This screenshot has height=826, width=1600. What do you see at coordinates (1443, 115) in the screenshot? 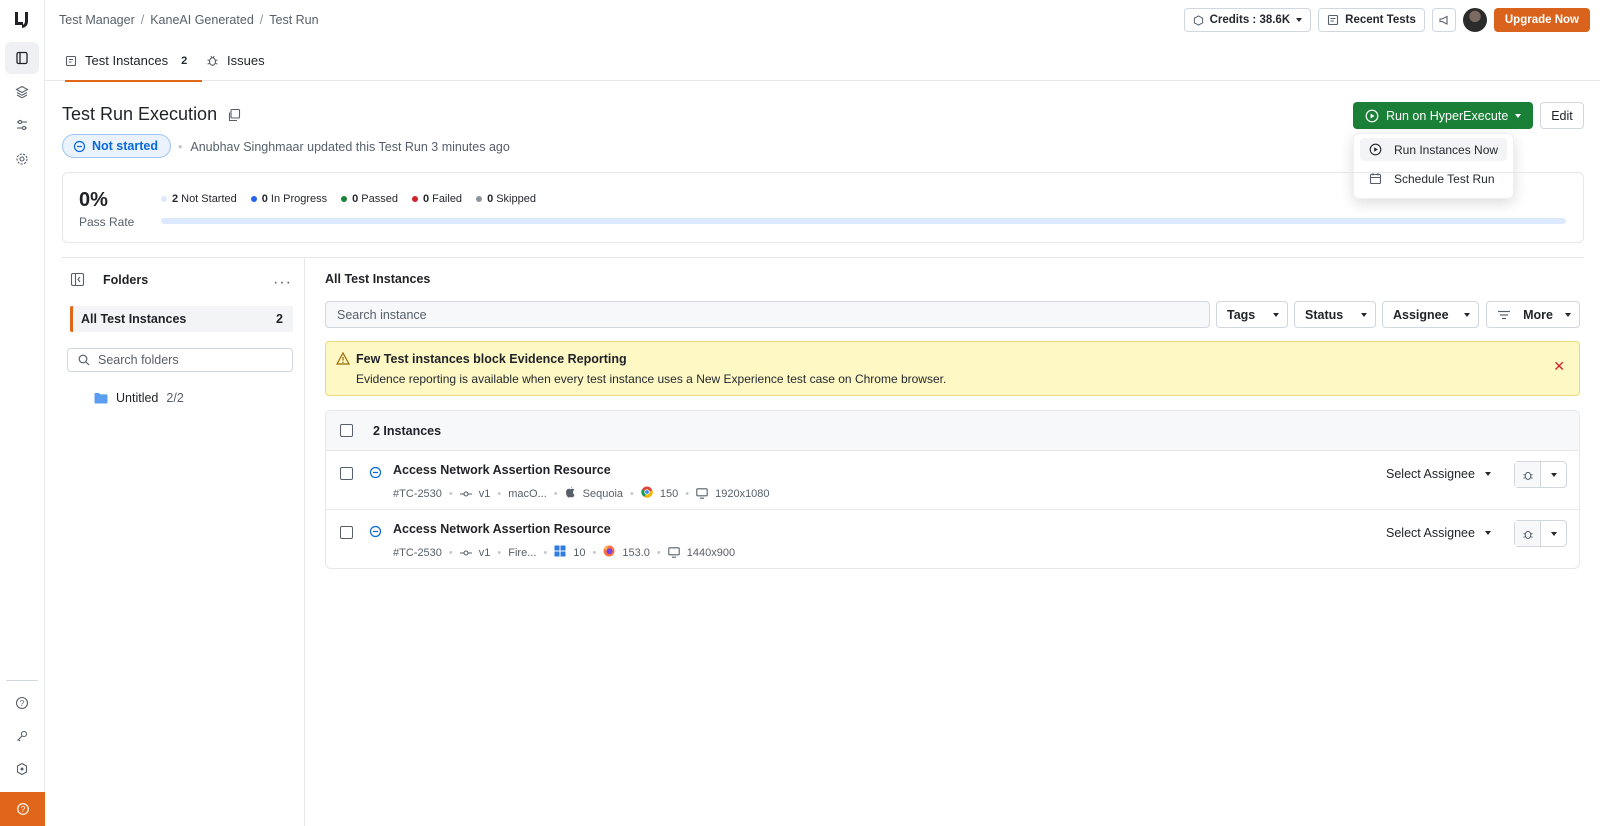
I see `run-on-hyperexecute-button: Run on HyperExecute` at bounding box center [1443, 115].